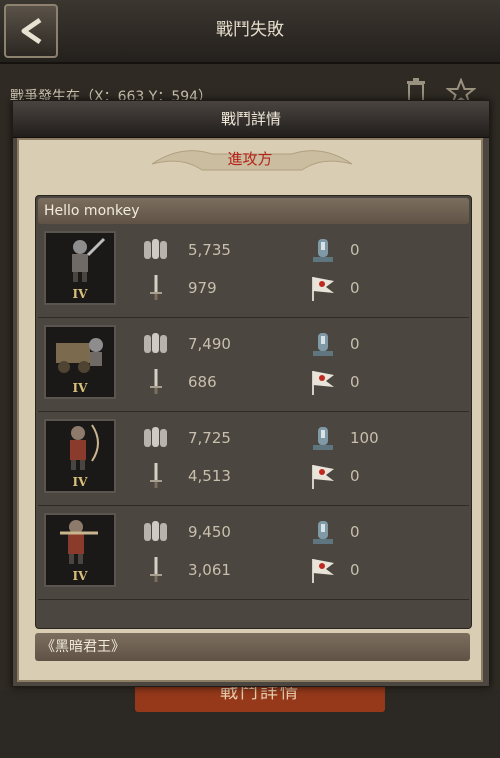 The image size is (500, 758). Describe the element at coordinates (253, 272) in the screenshot. I see `unit-row: IV 5,735 0 979 0` at that location.